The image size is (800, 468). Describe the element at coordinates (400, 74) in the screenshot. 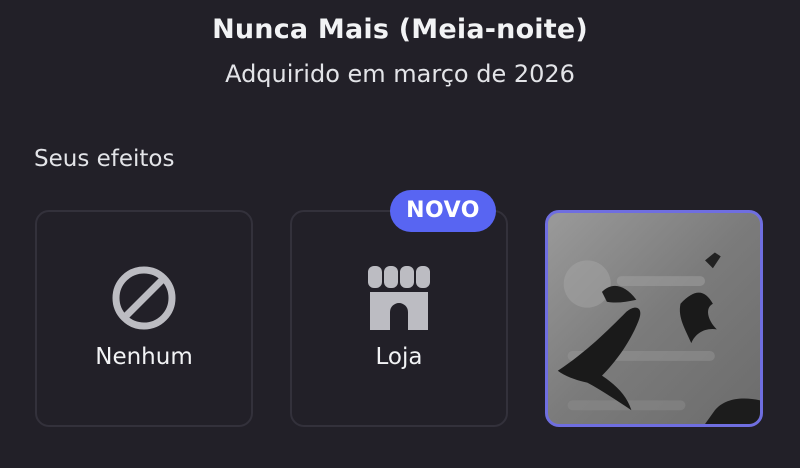

I see `acquired-date: Adquirido em março de 2026` at that location.